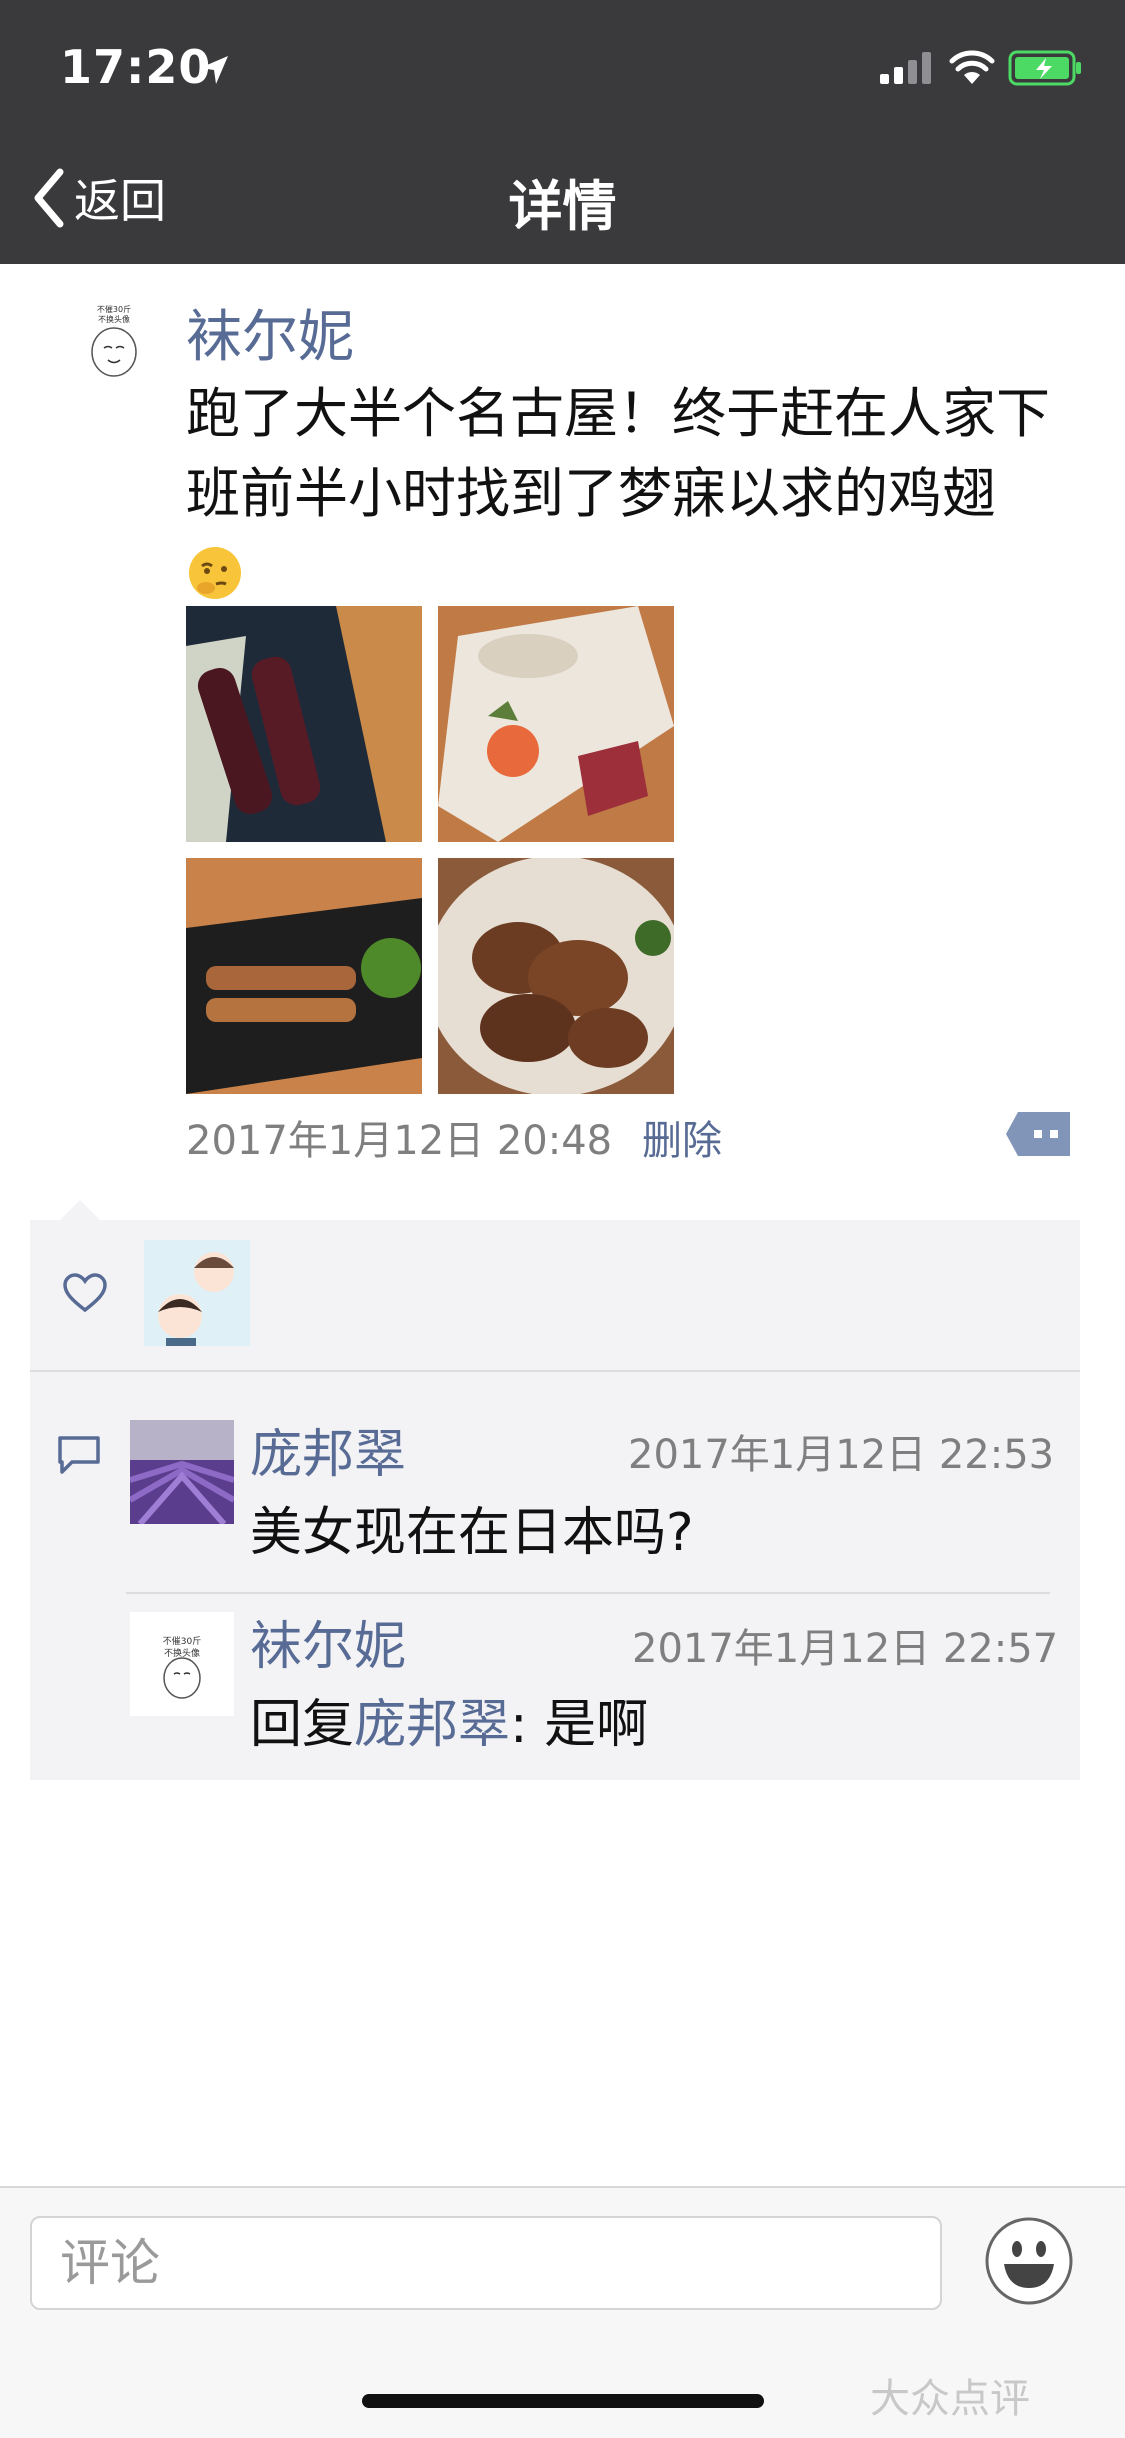  Describe the element at coordinates (682, 1137) in the screenshot. I see `delete-link: 删除` at that location.